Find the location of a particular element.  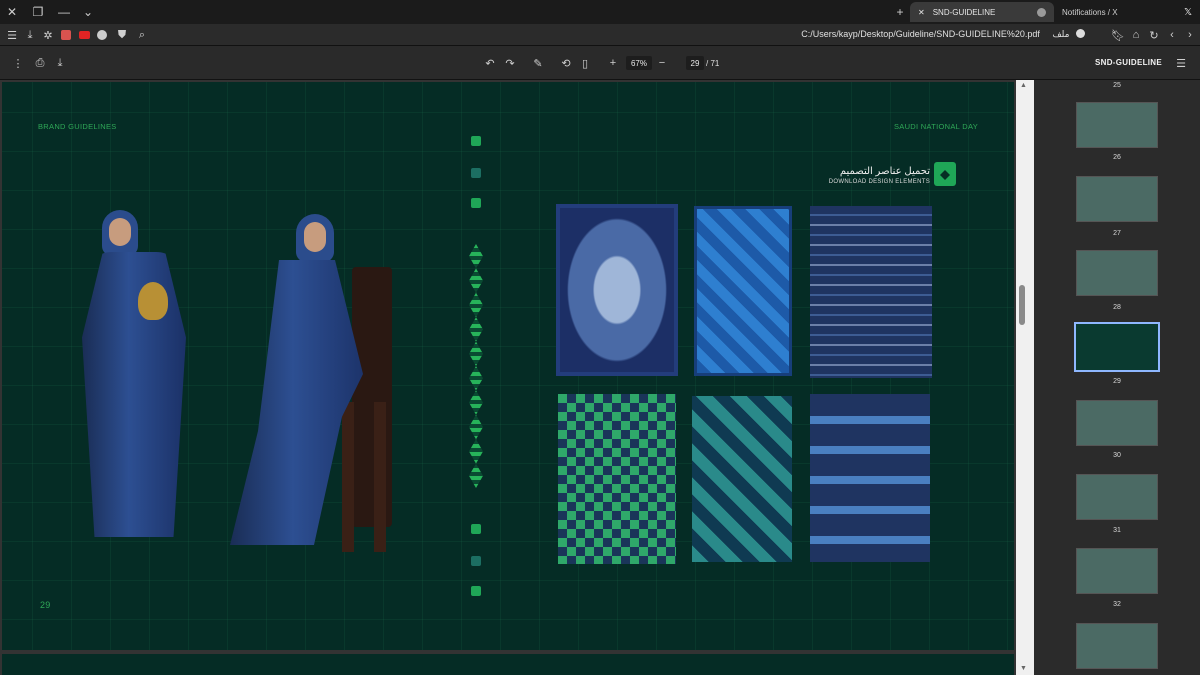

scroll-up-icon: ▲ is located at coordinates (1023, 85).